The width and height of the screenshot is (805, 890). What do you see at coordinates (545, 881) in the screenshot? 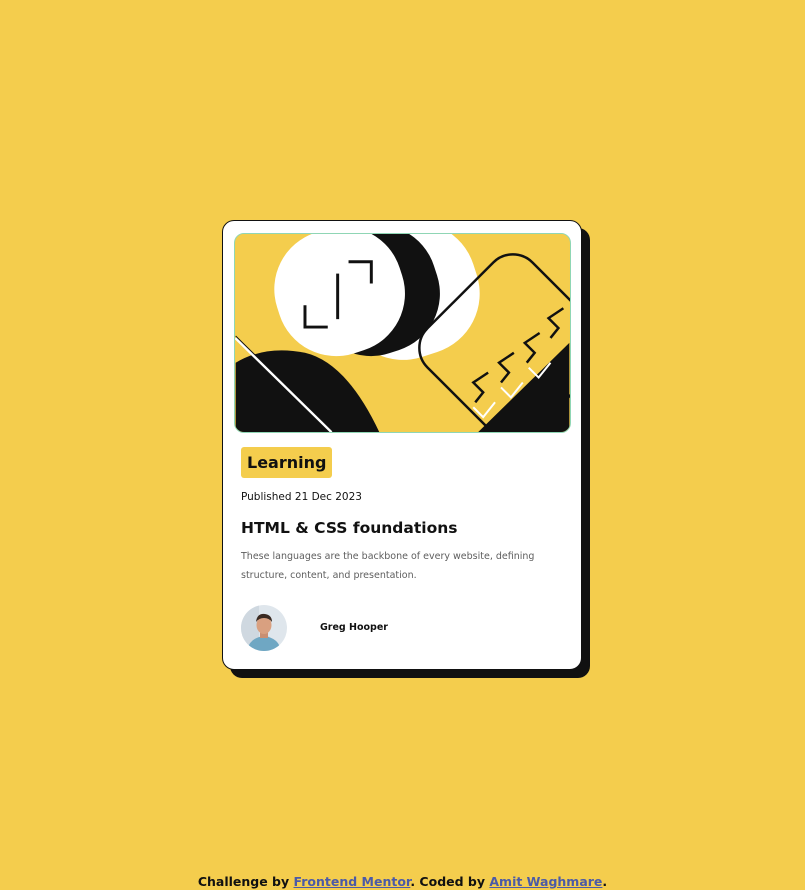
I see `author-link: Amit Waghmare` at bounding box center [545, 881].